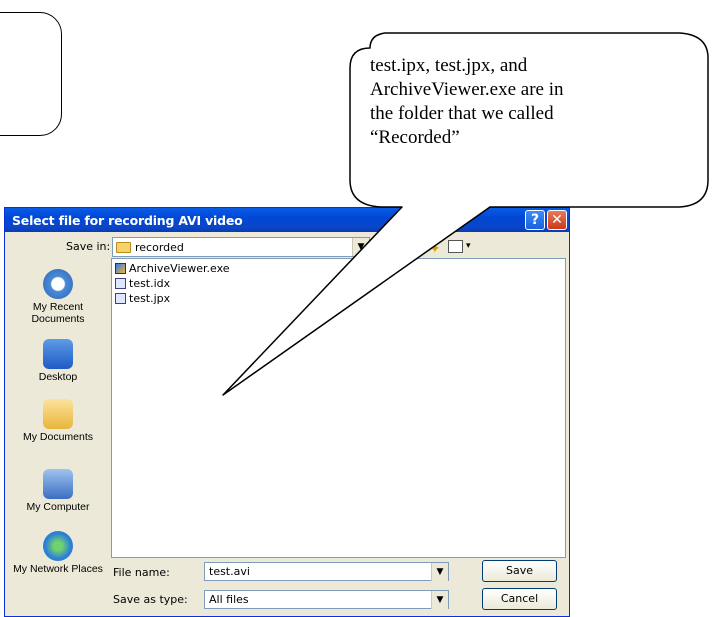 Image resolution: width=713 pixels, height=617 pixels. Describe the element at coordinates (535, 220) in the screenshot. I see `help-button: ?` at that location.